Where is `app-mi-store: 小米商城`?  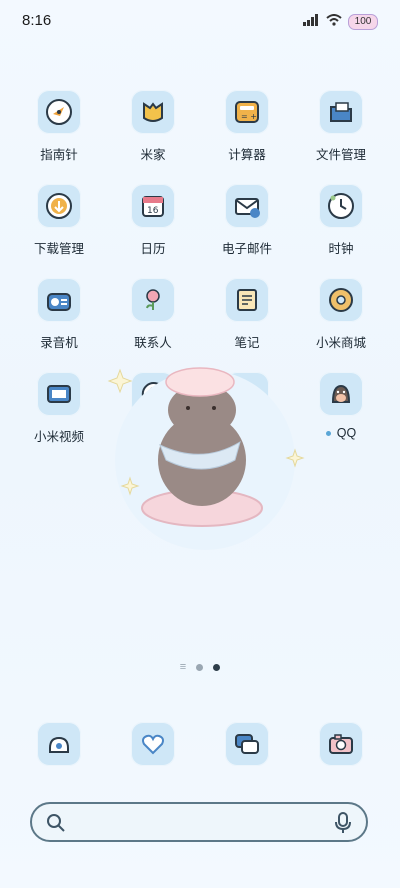 app-mi-store: 小米商城 is located at coordinates (341, 314).